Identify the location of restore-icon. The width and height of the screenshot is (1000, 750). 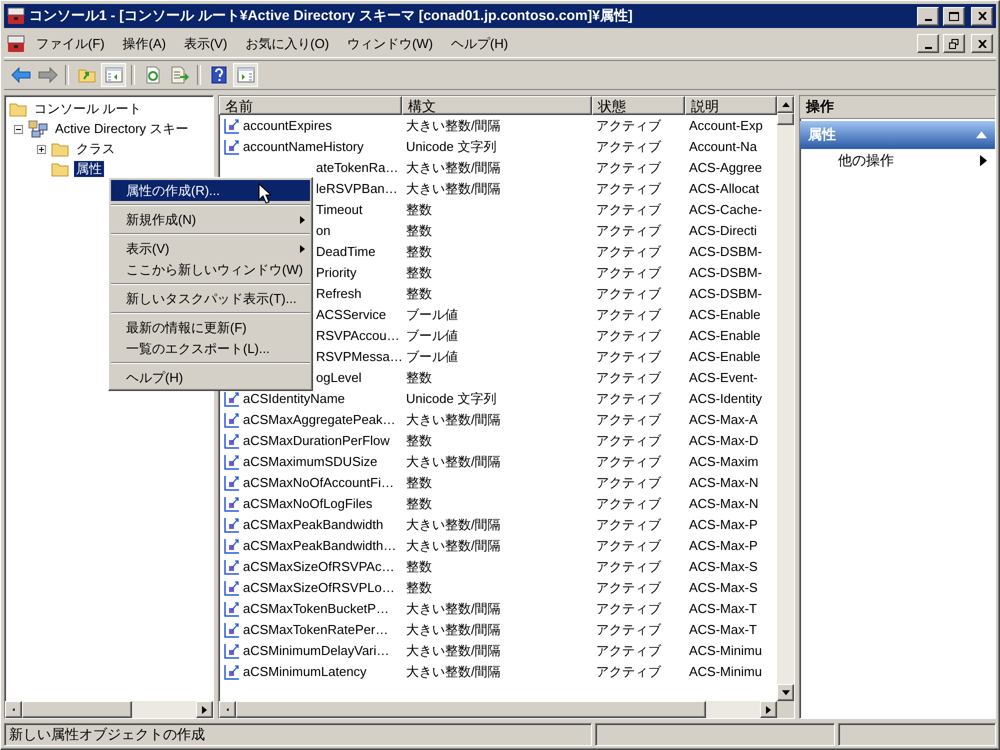
(954, 43).